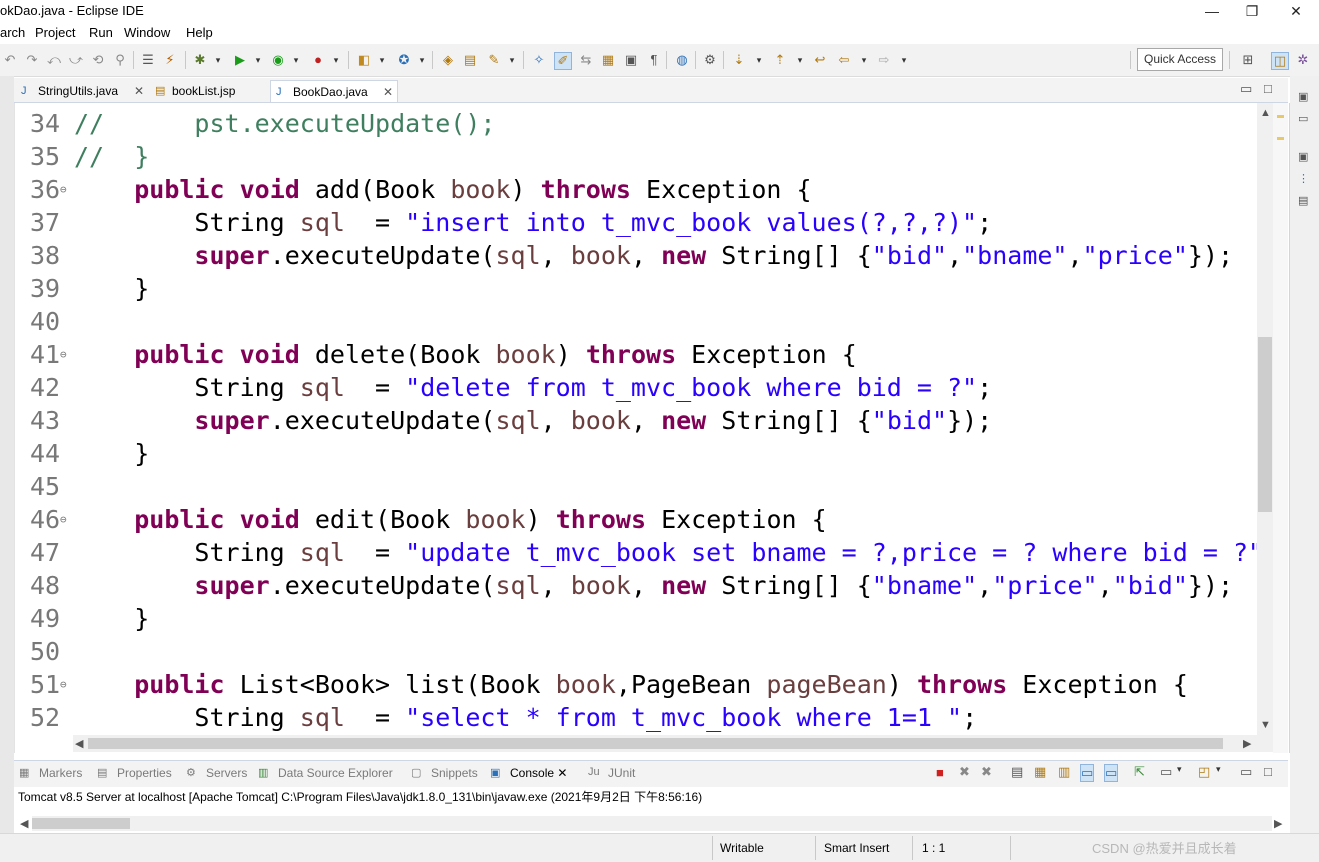  What do you see at coordinates (81, 823) in the screenshot?
I see `console-scroll-thumb` at bounding box center [81, 823].